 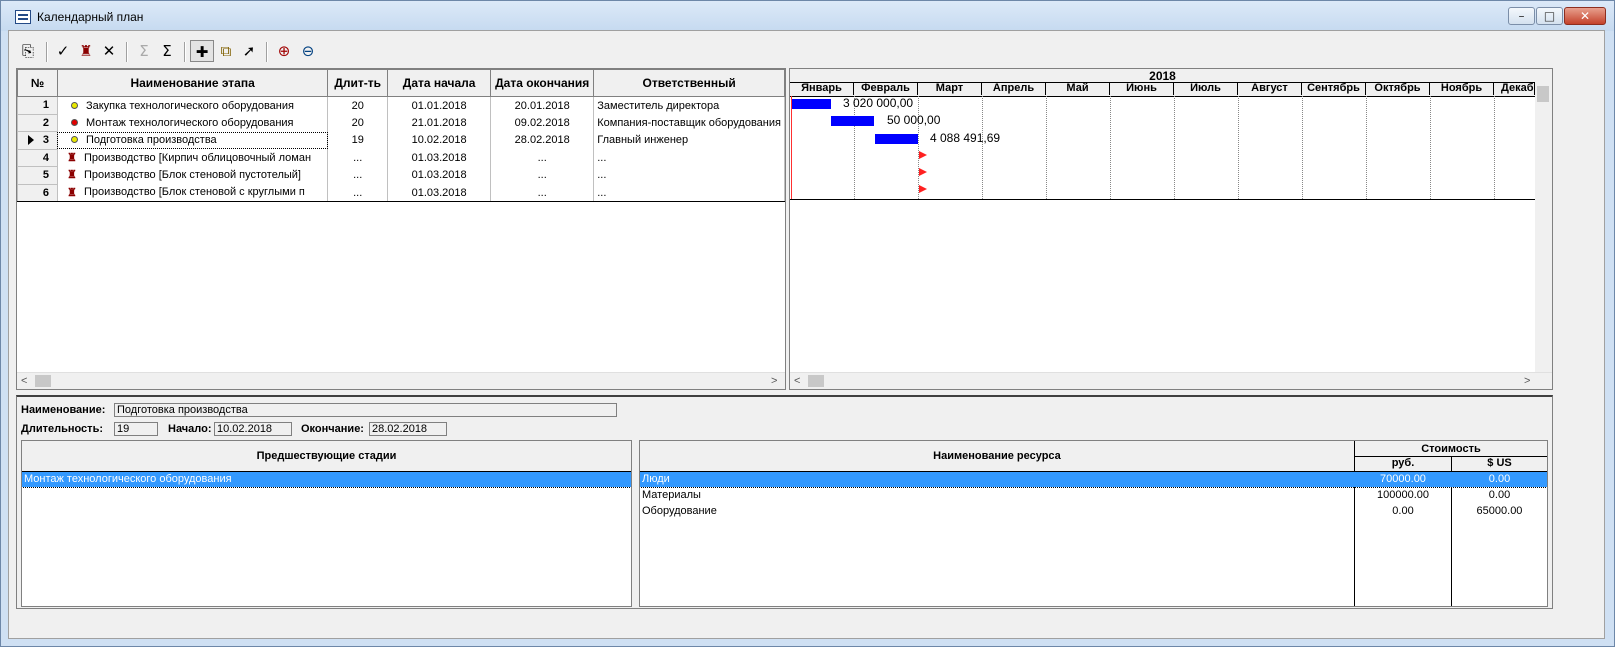 What do you see at coordinates (689, 123) in the screenshot?
I see `responsible-cell: Компания-поставщик оборудования` at bounding box center [689, 123].